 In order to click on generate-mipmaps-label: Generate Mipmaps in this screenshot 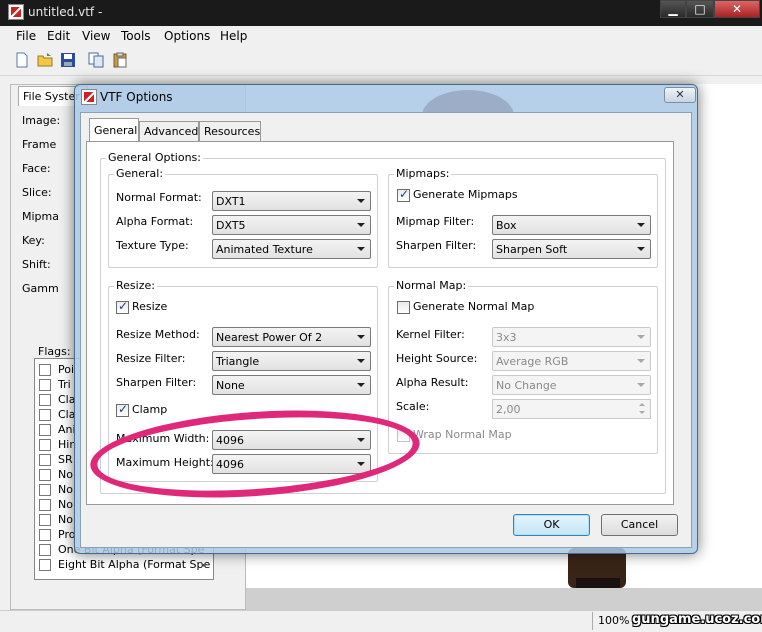, I will do `click(465, 194)`.